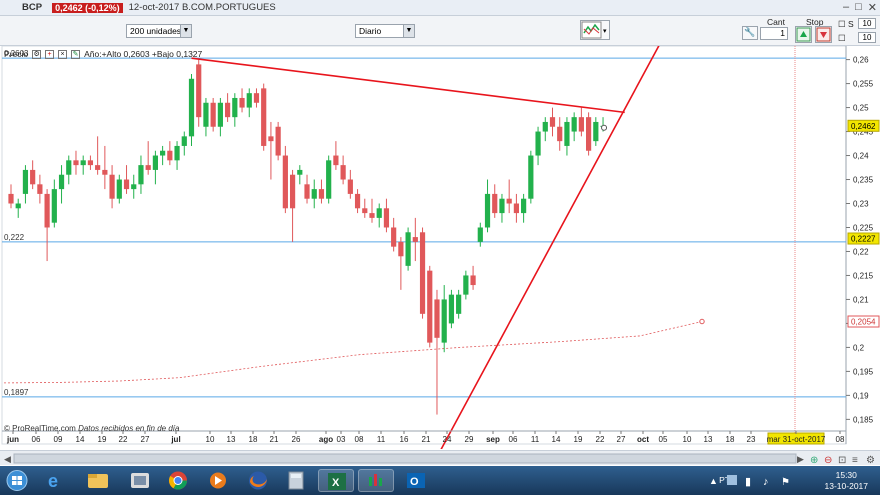  What do you see at coordinates (842, 24) in the screenshot?
I see `s-checkbox: ☐` at bounding box center [842, 24].